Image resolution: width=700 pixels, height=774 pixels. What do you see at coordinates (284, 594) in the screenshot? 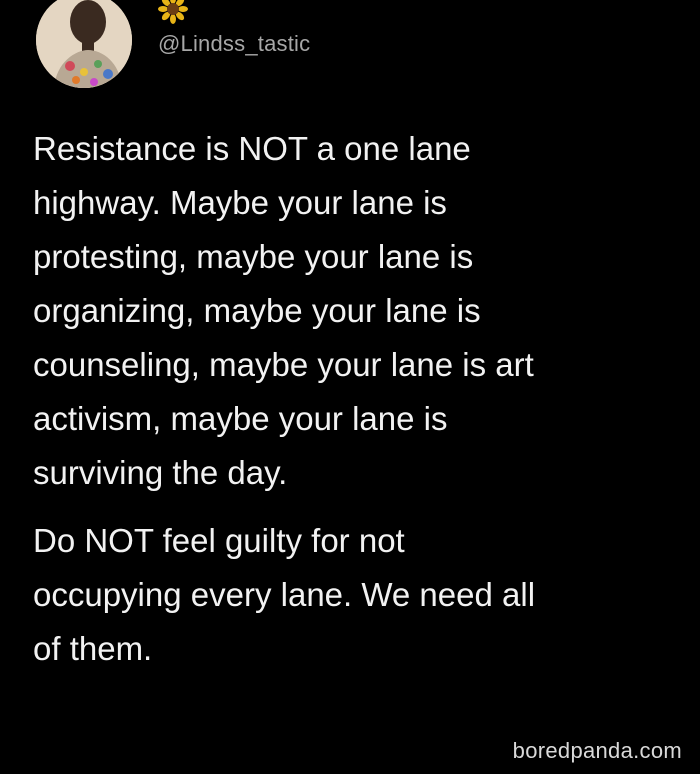
I see `tweet-line: occupying every lane. We need all` at bounding box center [284, 594].